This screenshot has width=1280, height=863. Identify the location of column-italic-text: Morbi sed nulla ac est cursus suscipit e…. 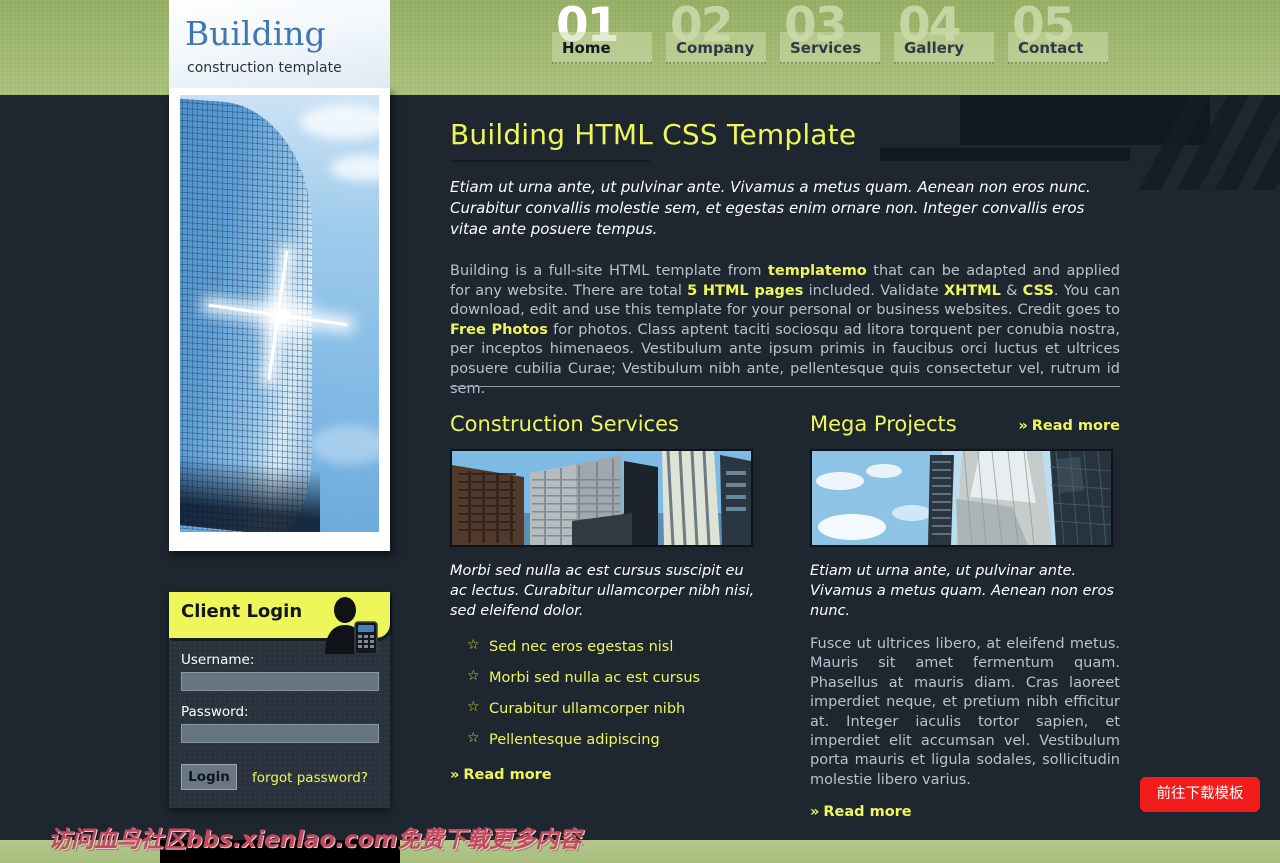
(602, 591).